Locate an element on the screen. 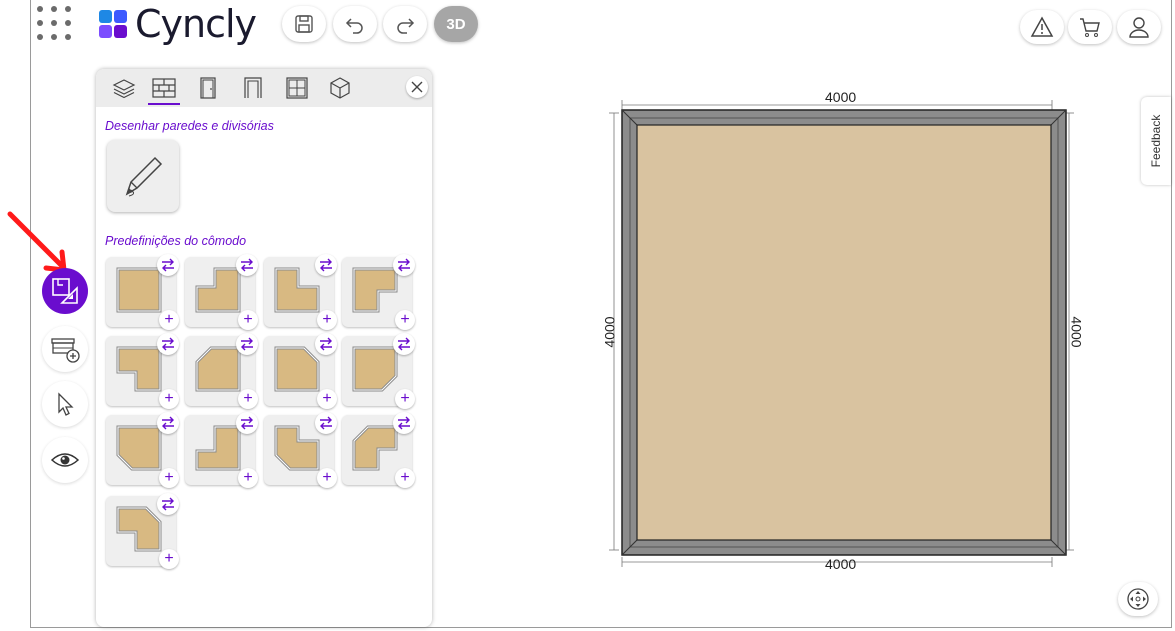 The width and height of the screenshot is (1175, 631). tab-openings is located at coordinates (253, 88).